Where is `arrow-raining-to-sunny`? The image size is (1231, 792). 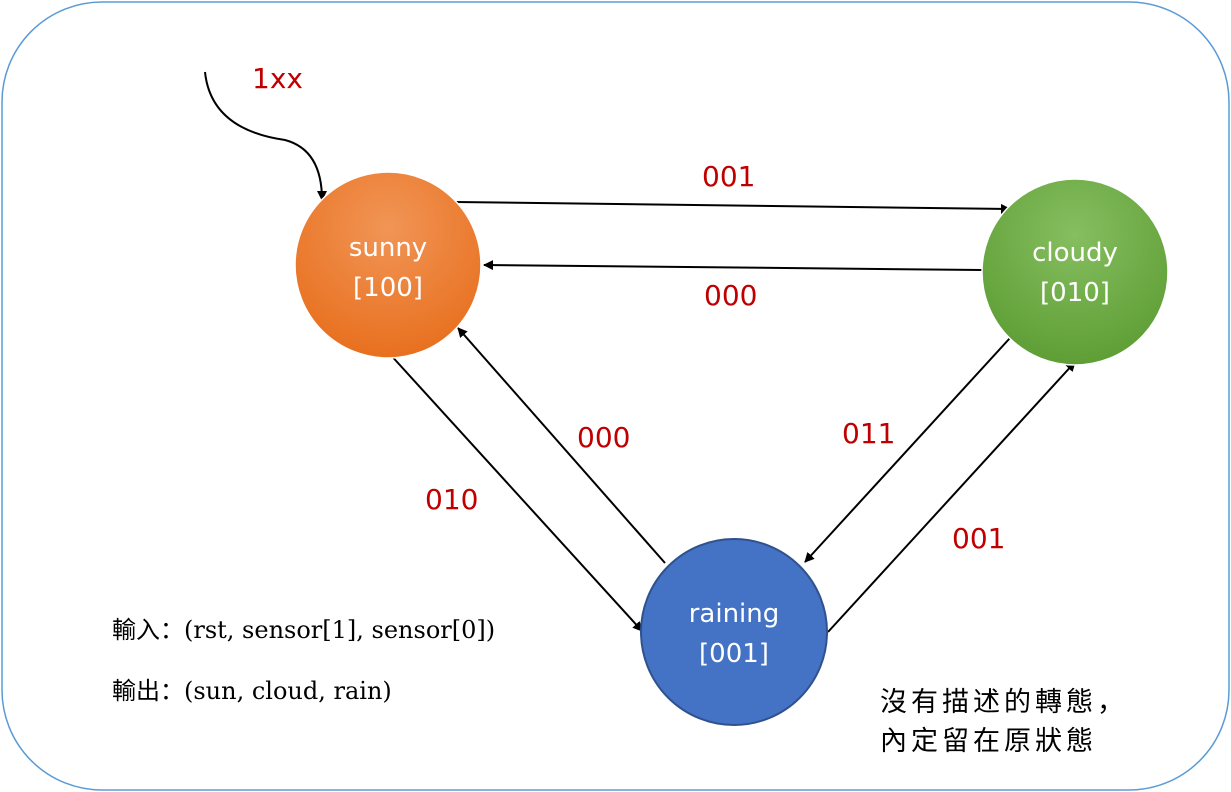
arrow-raining-to-sunny is located at coordinates (561, 445).